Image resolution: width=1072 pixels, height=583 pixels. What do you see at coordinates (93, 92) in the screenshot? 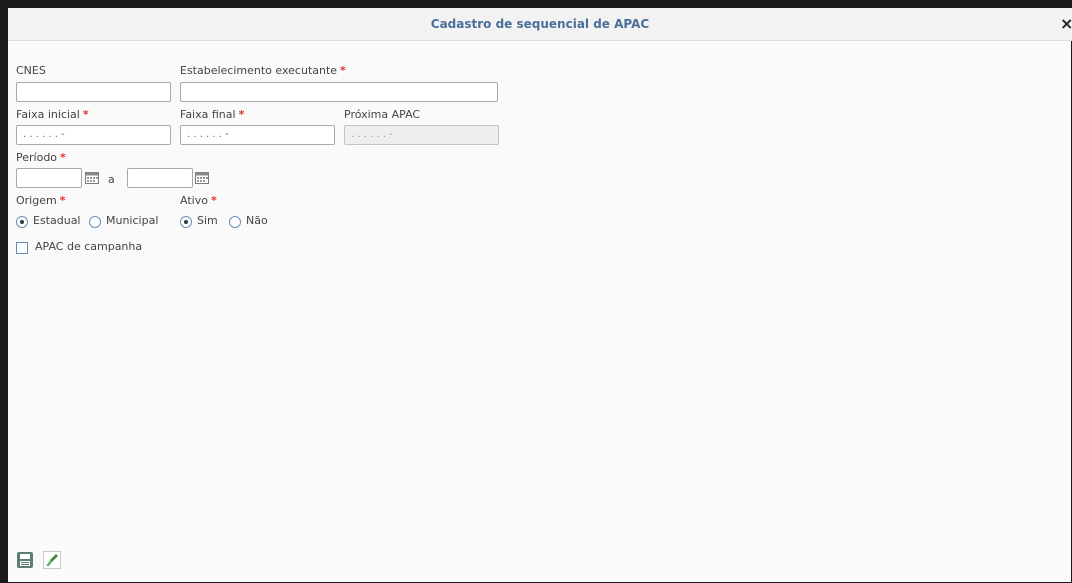
I see `cnes-input` at bounding box center [93, 92].